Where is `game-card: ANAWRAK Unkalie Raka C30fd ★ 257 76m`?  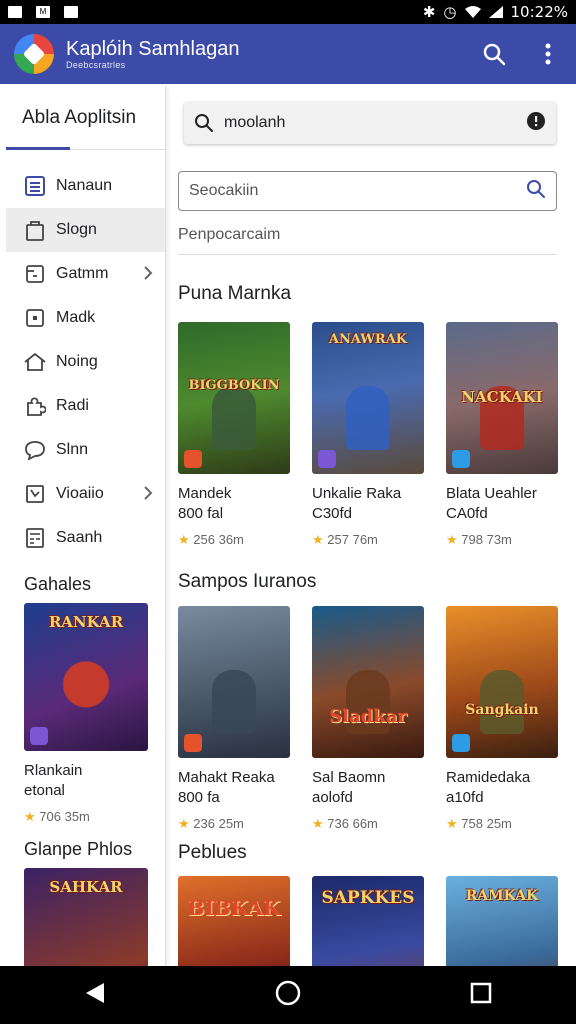
game-card: ANAWRAK Unkalie Raka C30fd ★ 257 76m is located at coordinates (368, 435).